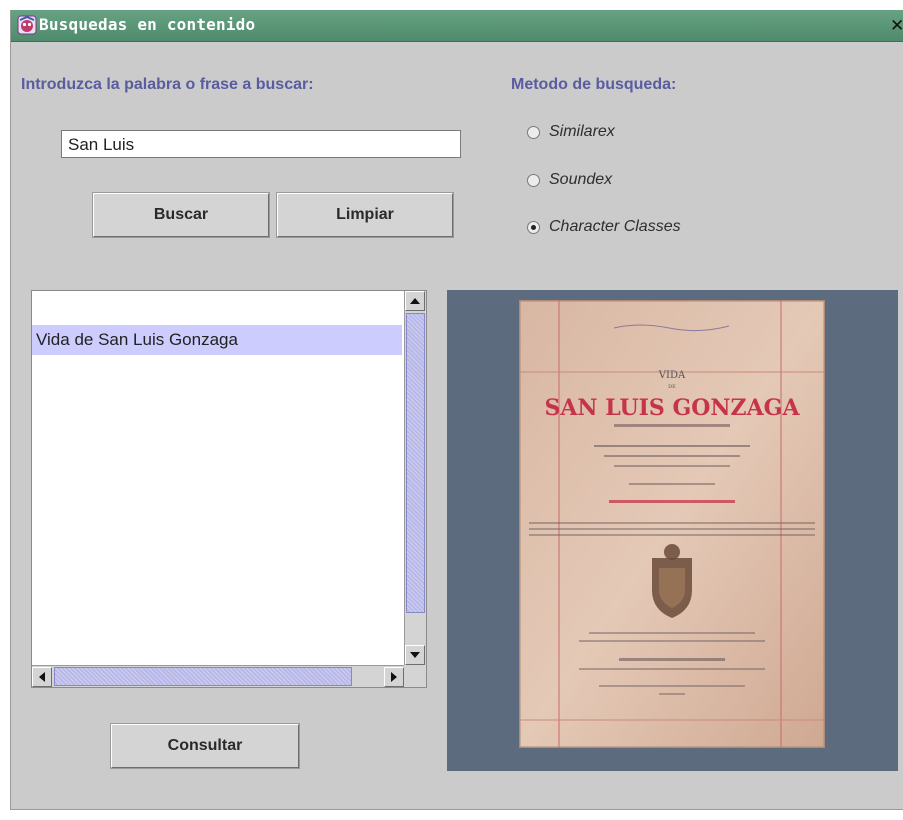 This screenshot has height=820, width=903. What do you see at coordinates (672, 408) in the screenshot?
I see `cover-line-title: SAN LUIS GONZAGA` at bounding box center [672, 408].